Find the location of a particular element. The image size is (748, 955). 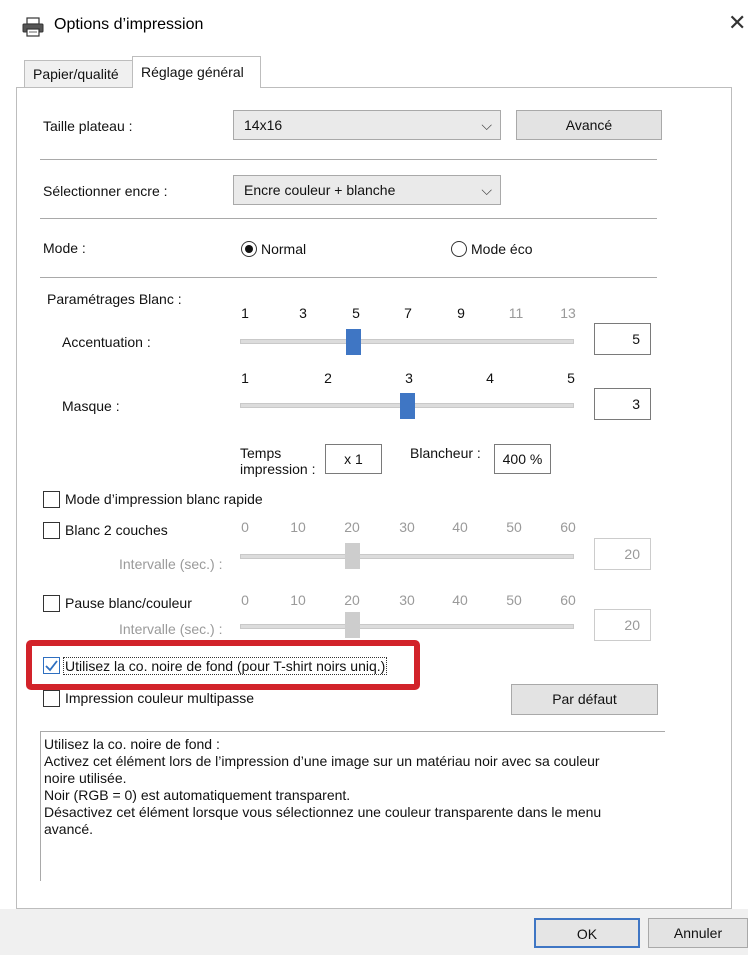

mask-tick: 3 is located at coordinates (409, 378).